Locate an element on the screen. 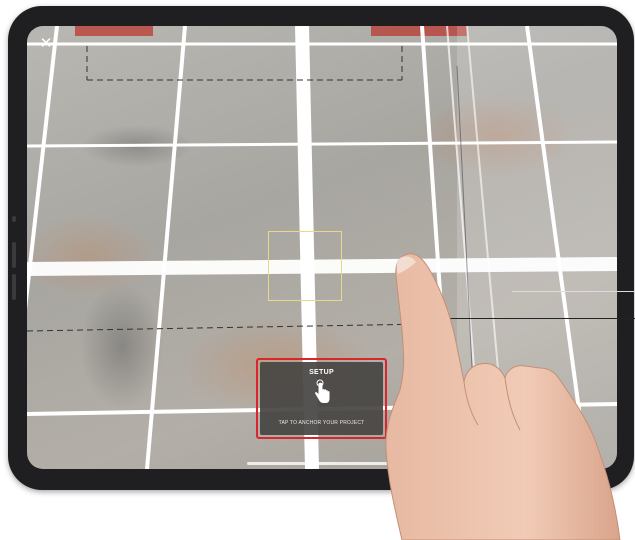 The image size is (635, 540). setup-title: SETUP is located at coordinates (321, 372).